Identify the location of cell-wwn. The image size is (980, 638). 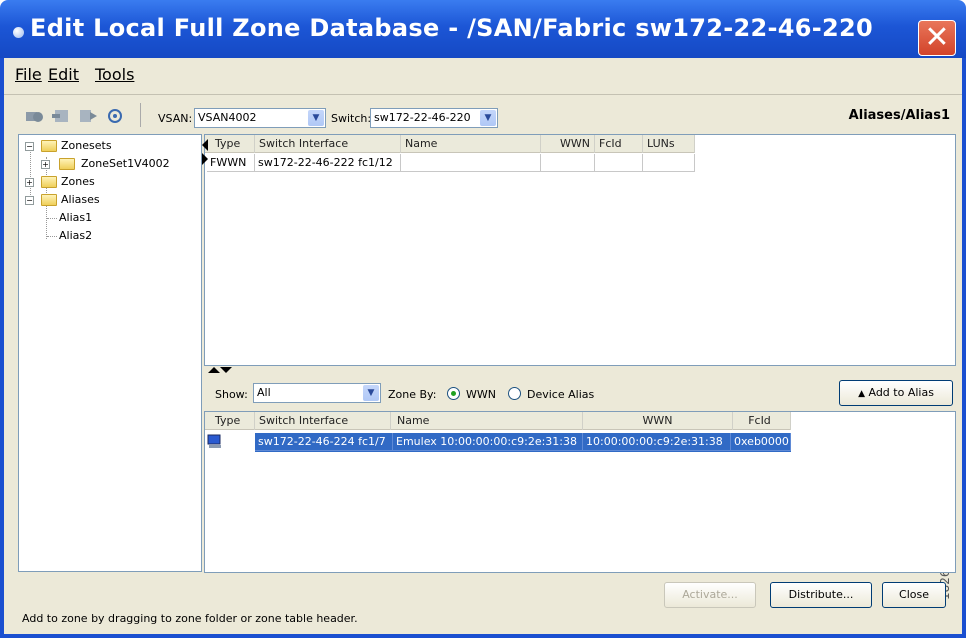
(568, 163).